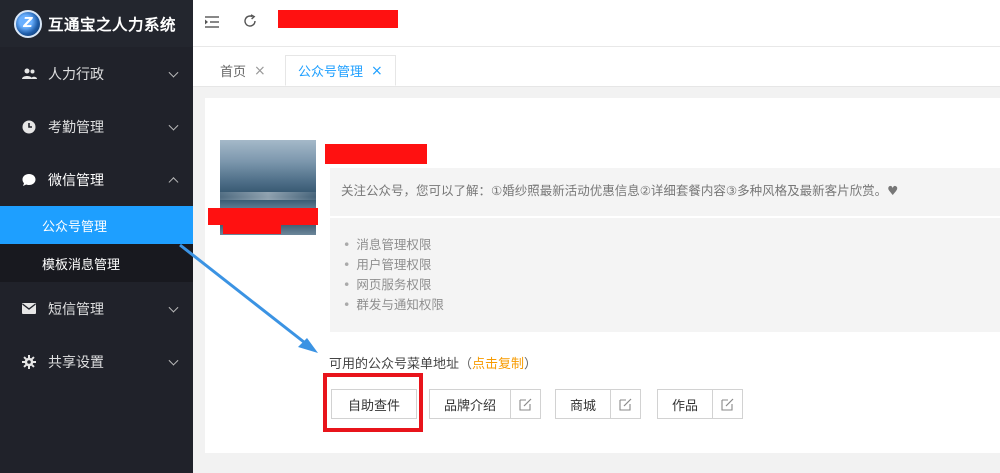 Image resolution: width=1000 pixels, height=473 pixels. I want to click on menu-url-row: 可用的公众号菜单地址（点击复制）, so click(433, 362).